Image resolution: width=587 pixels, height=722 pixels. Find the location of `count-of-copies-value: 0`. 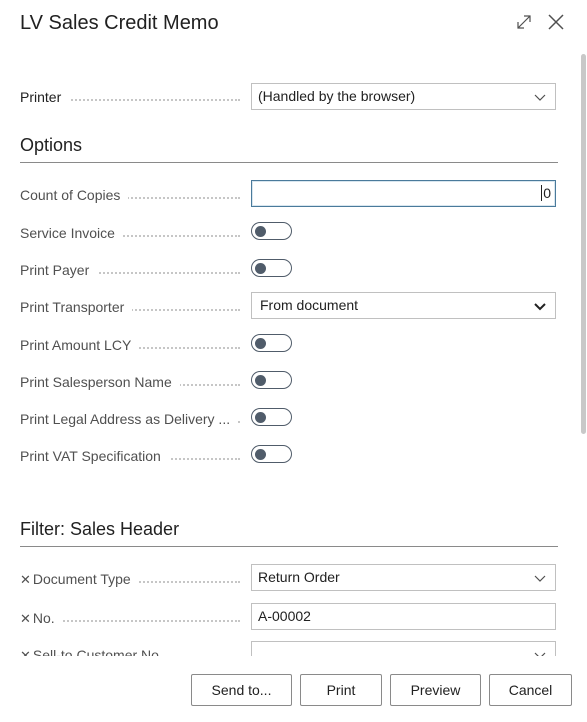

count-of-copies-value: 0 is located at coordinates (546, 193).